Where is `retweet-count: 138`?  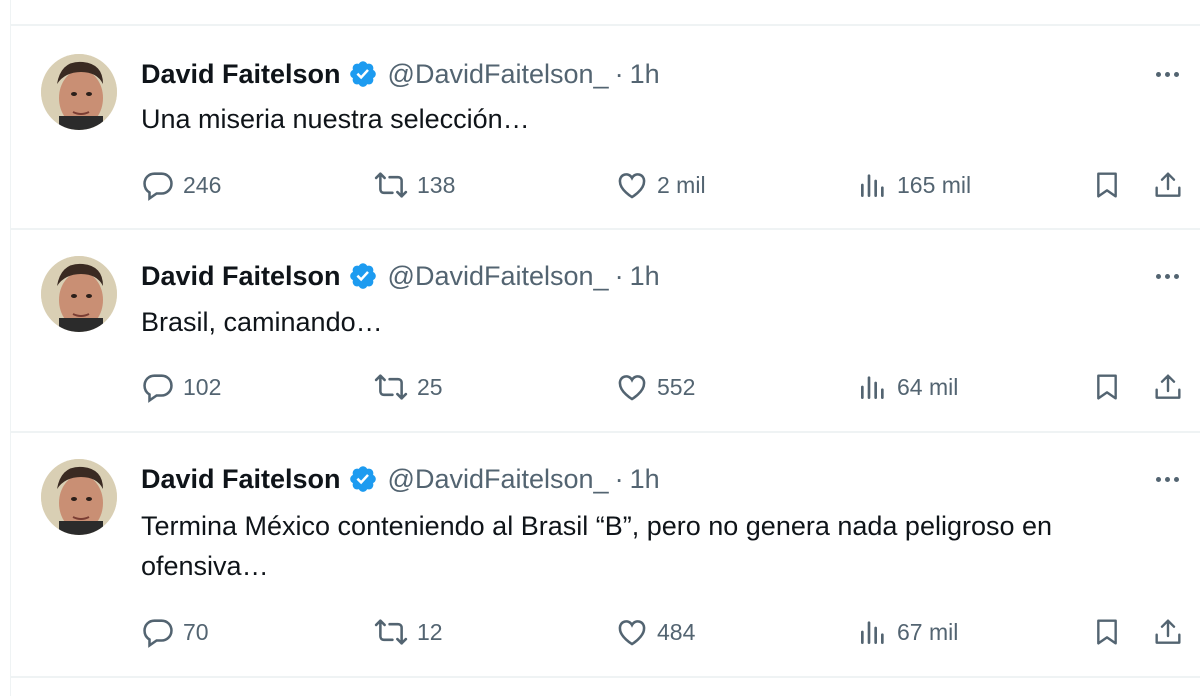
retweet-count: 138 is located at coordinates (436, 184).